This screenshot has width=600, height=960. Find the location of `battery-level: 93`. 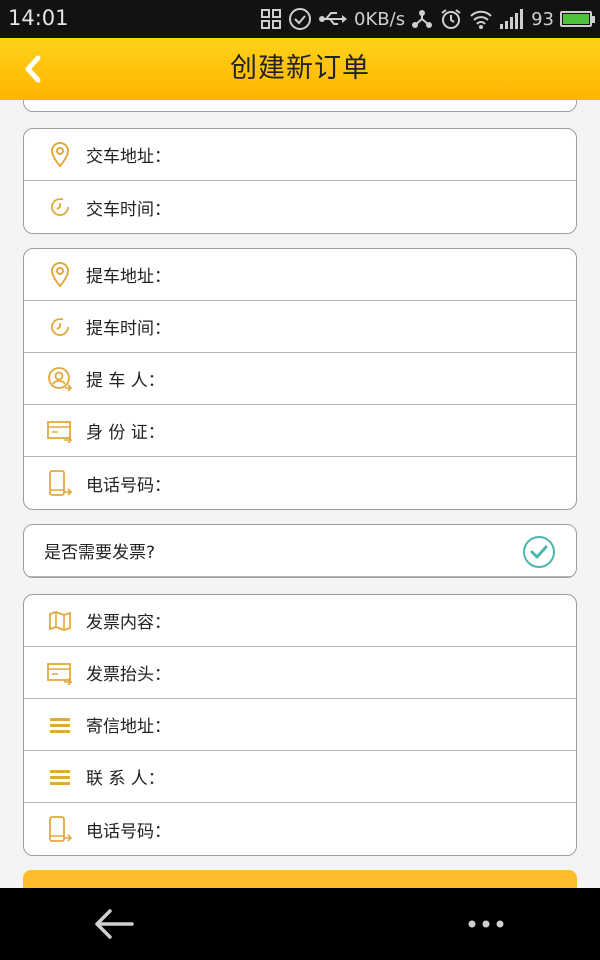

battery-level: 93 is located at coordinates (542, 19).